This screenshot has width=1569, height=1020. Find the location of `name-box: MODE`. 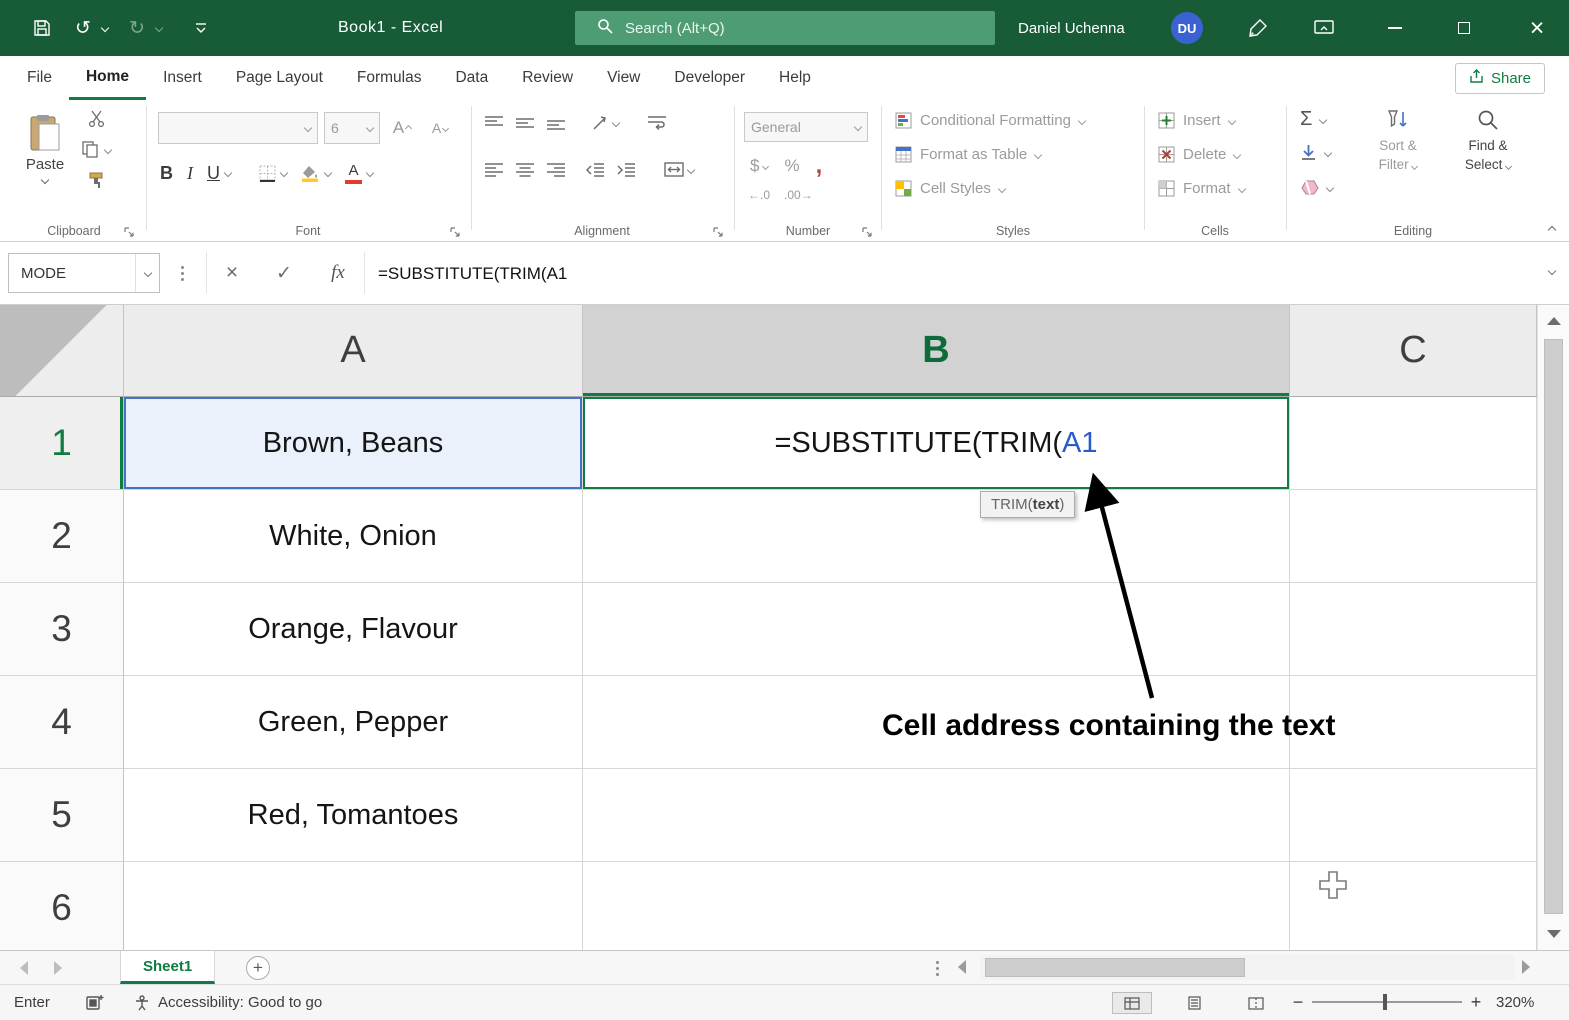

name-box: MODE is located at coordinates (84, 273).